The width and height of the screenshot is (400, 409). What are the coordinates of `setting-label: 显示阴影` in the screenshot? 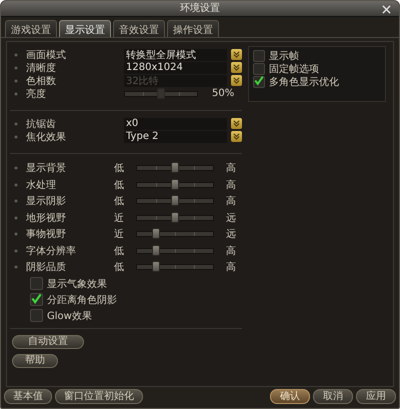 It's located at (46, 201).